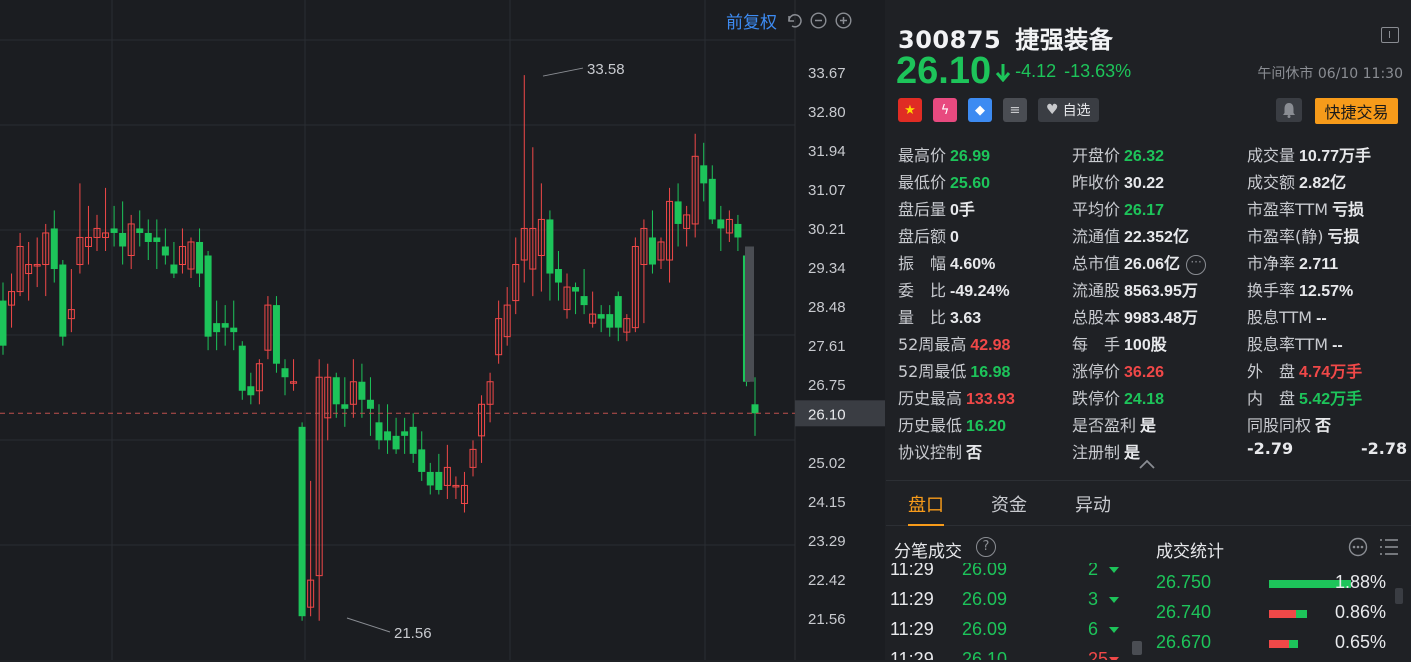 Image resolution: width=1411 pixels, height=662 pixels. I want to click on stat-label: 昨收价, so click(1096, 182).